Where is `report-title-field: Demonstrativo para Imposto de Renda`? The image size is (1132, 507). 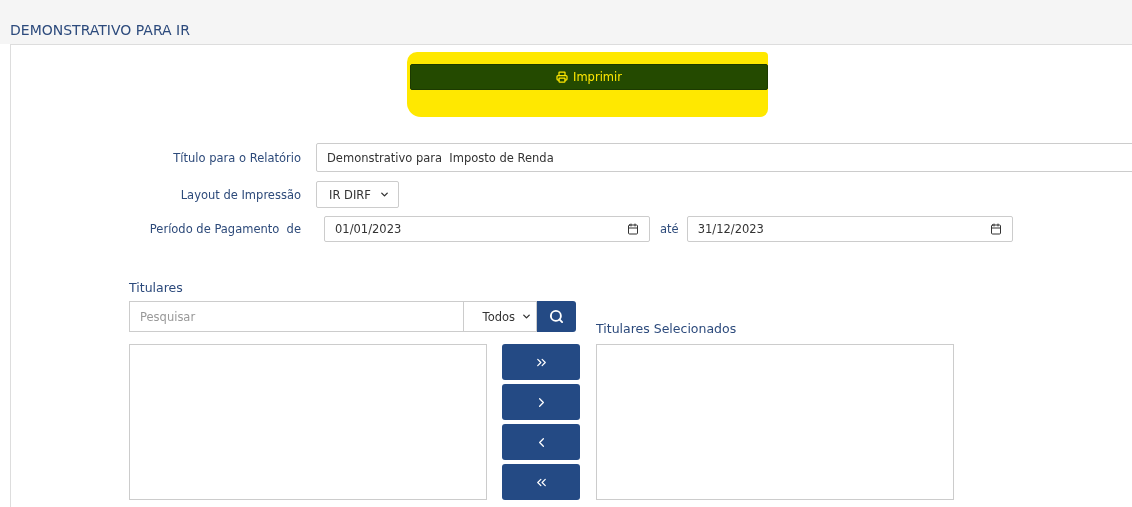 report-title-field: Demonstrativo para Imposto de Renda is located at coordinates (724, 157).